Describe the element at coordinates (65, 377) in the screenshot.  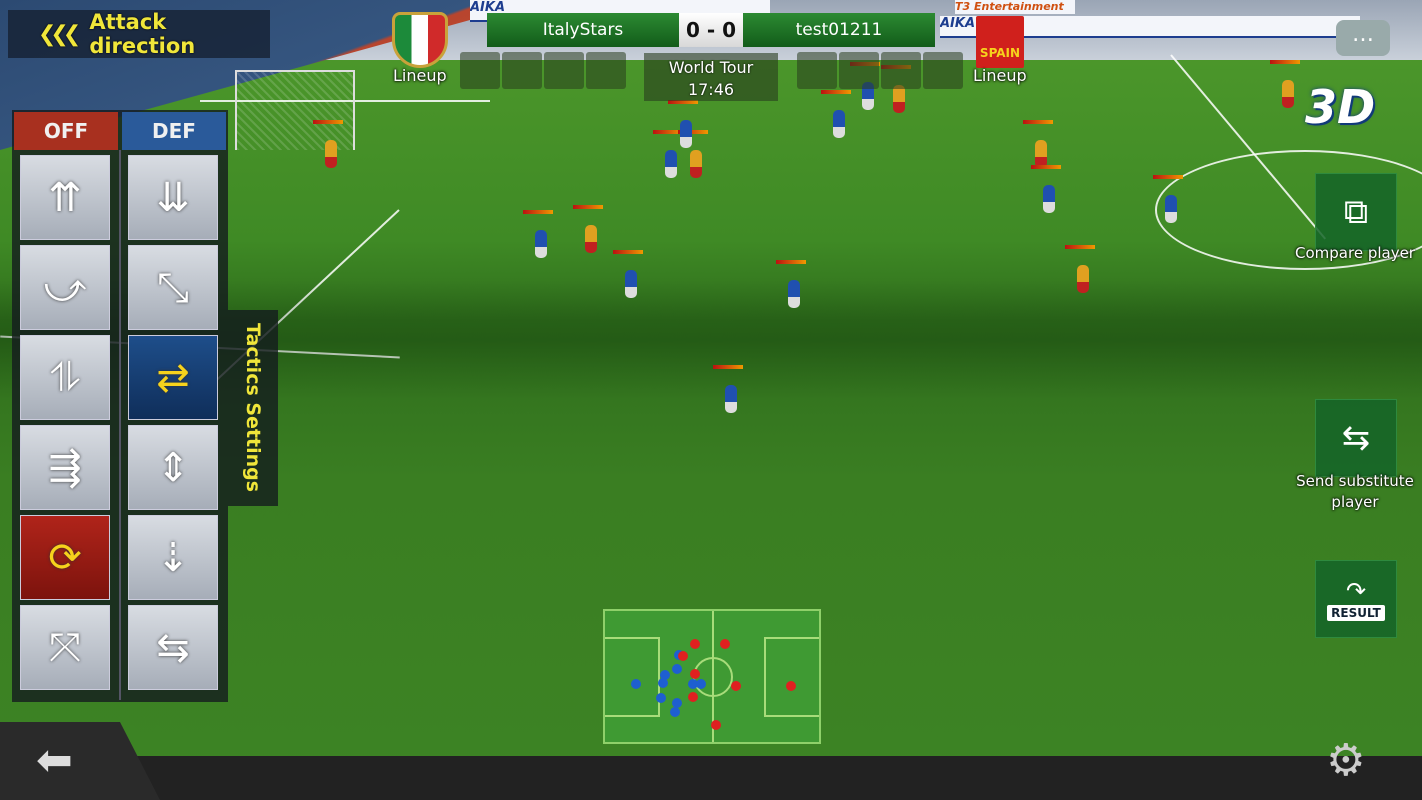
I see `off-tactic-button: ⥮` at that location.